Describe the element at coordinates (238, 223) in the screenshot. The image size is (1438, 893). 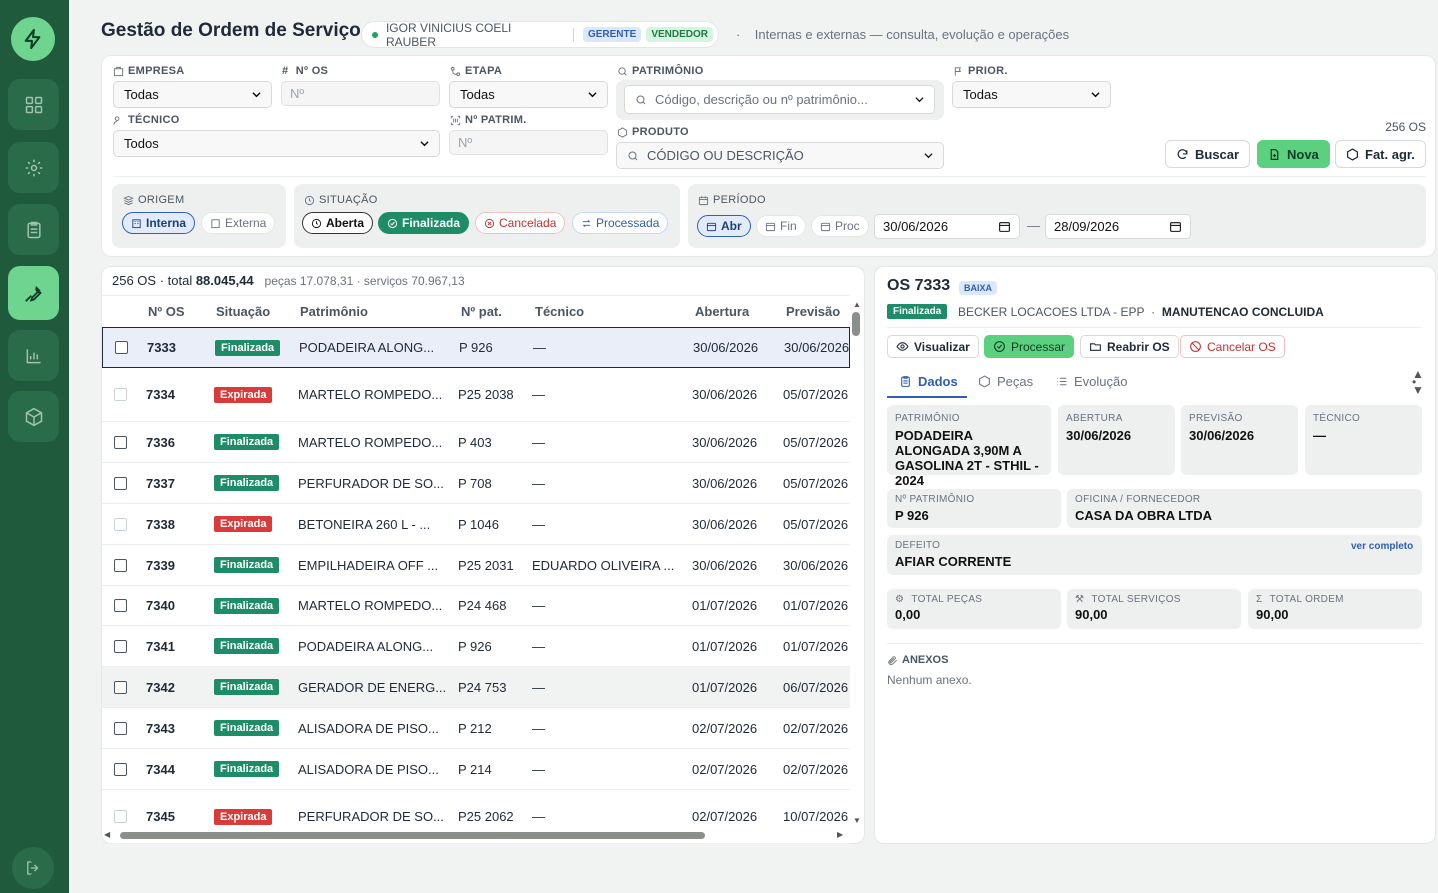
I see `origem-externa-chip: Externa` at that location.